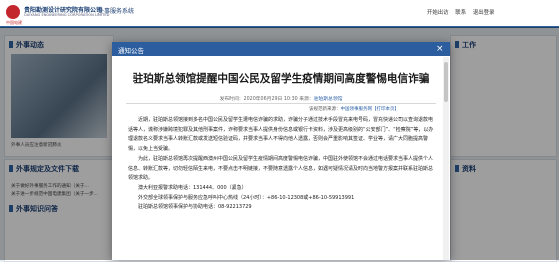 The height and width of the screenshot is (262, 559). Describe the element at coordinates (385, 109) in the screenshot. I see `print-page-link: 【打印本页】` at that location.